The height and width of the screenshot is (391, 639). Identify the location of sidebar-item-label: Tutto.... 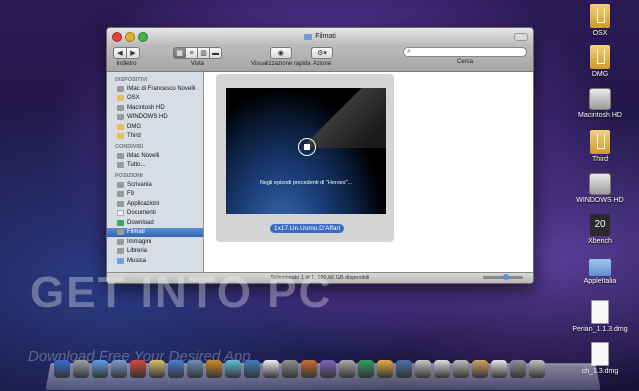
(136, 165).